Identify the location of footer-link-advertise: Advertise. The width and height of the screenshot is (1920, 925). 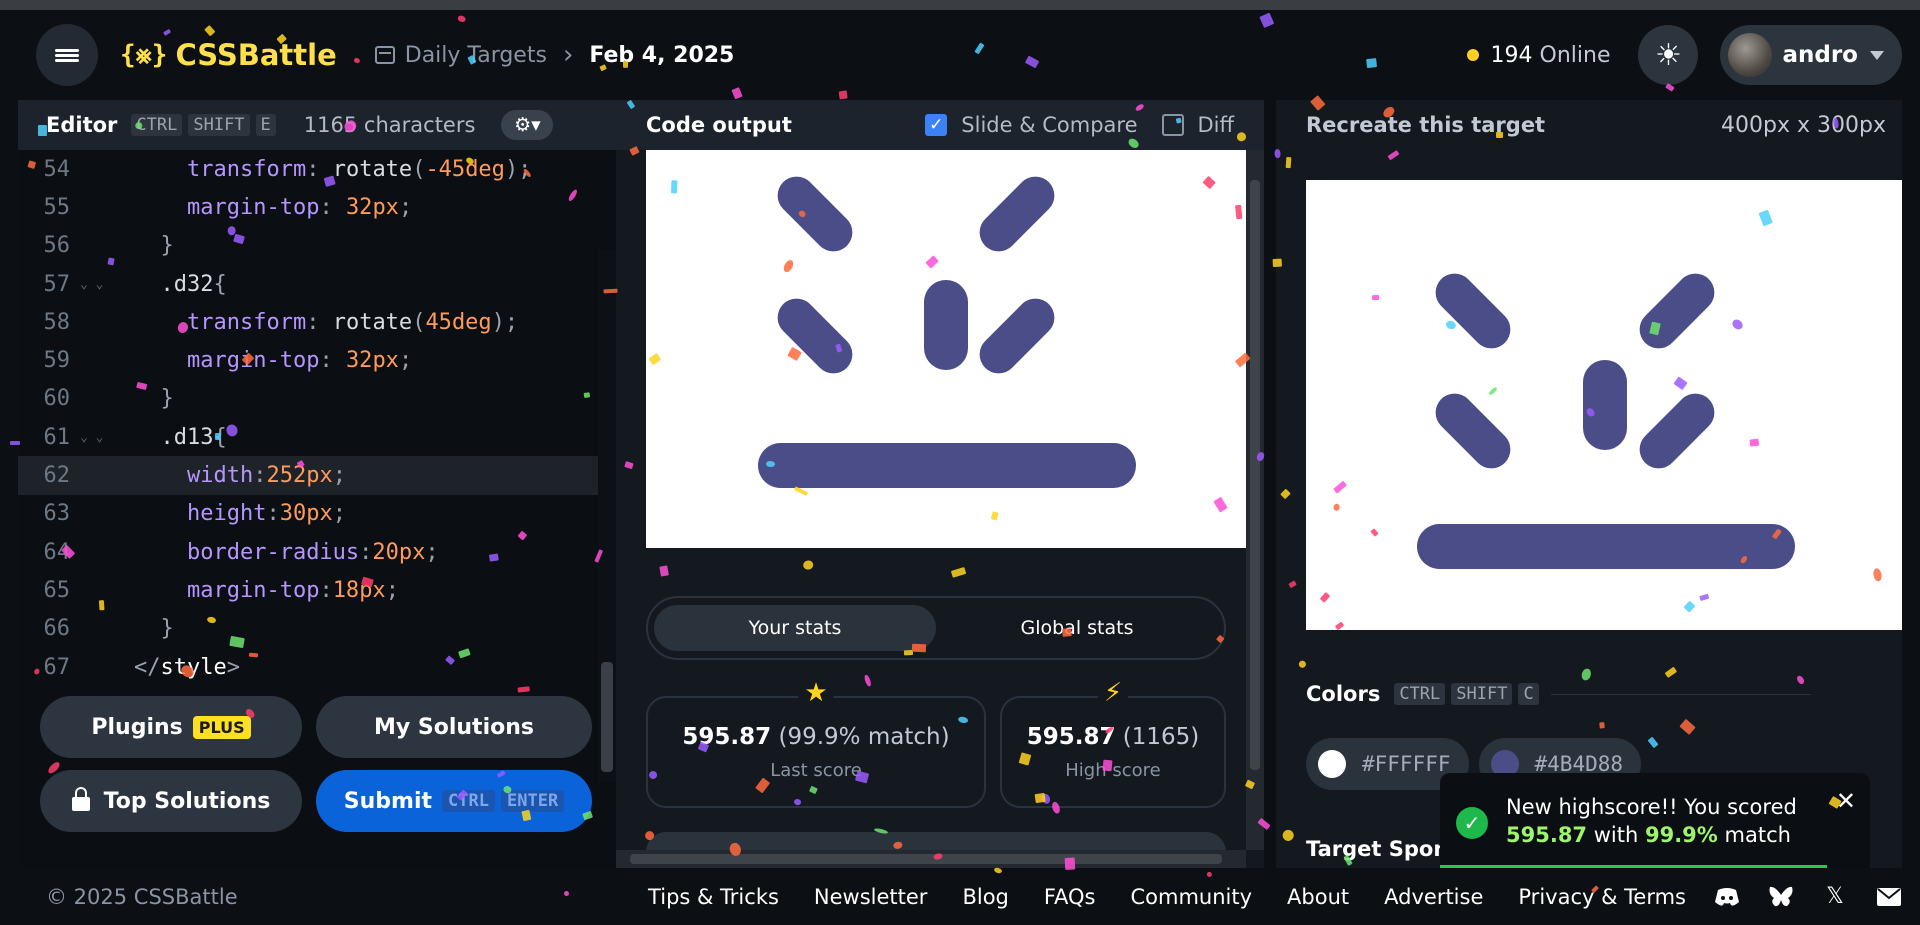
(1433, 897).